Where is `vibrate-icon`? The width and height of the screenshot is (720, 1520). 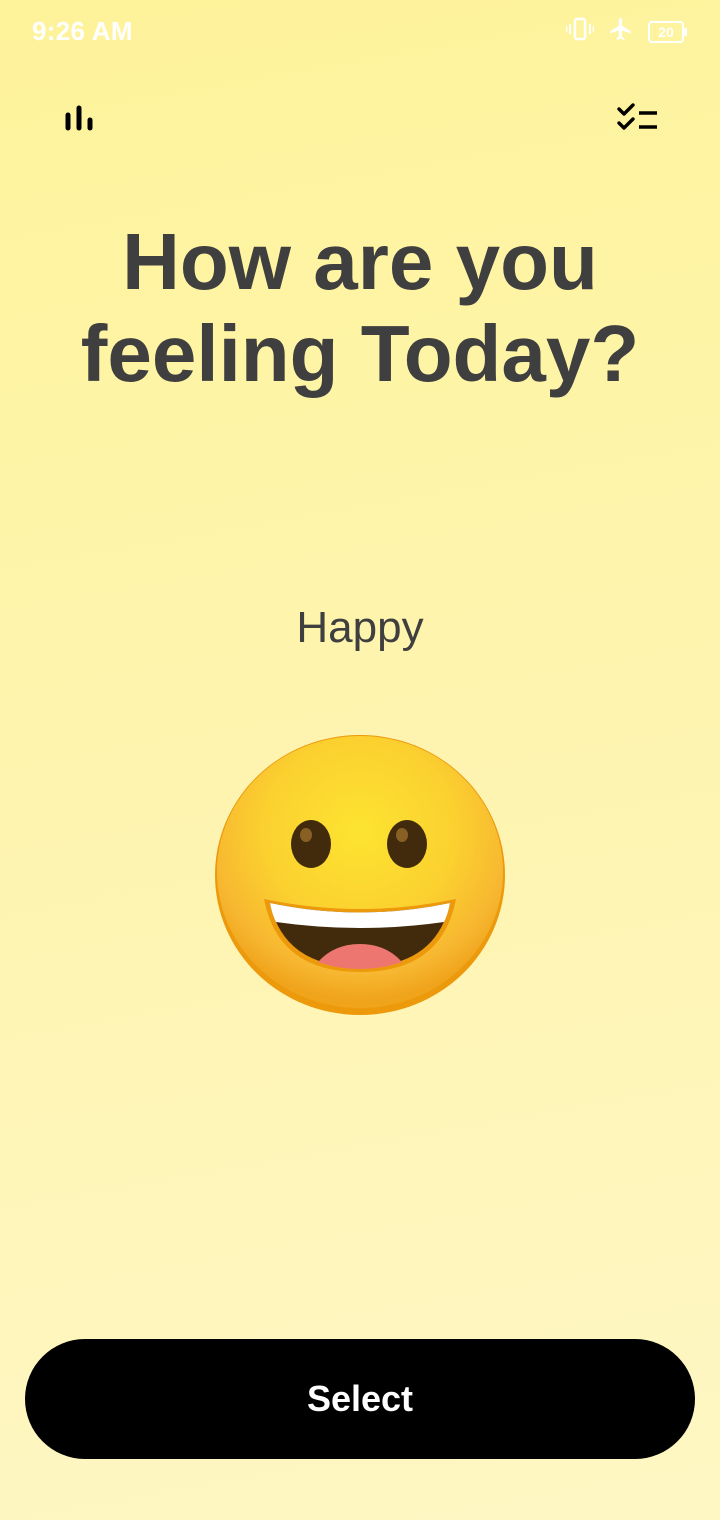
vibrate-icon is located at coordinates (580, 31).